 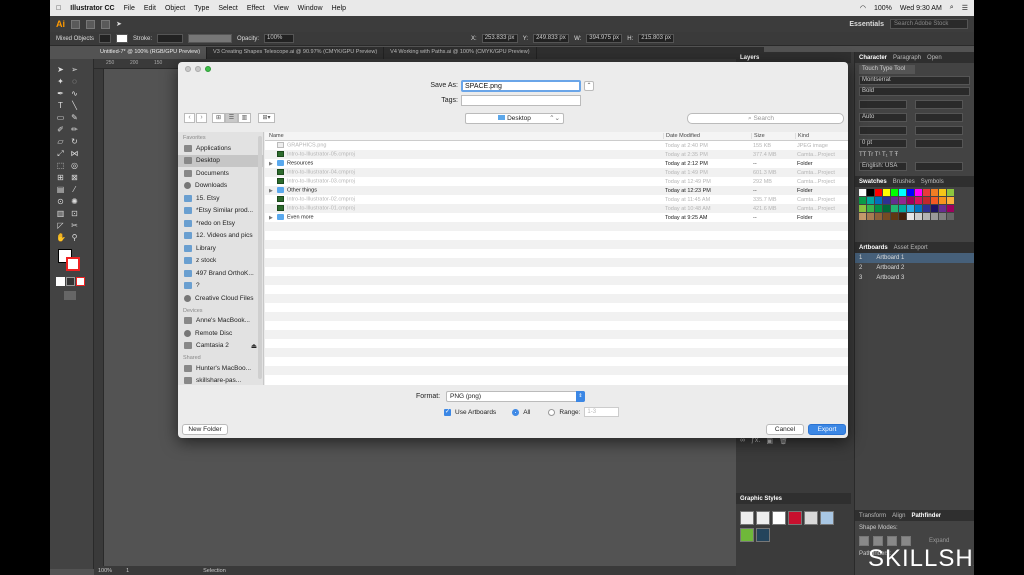 What do you see at coordinates (914, 80) in the screenshot?
I see `font-family-field: Montserrat` at bounding box center [914, 80].